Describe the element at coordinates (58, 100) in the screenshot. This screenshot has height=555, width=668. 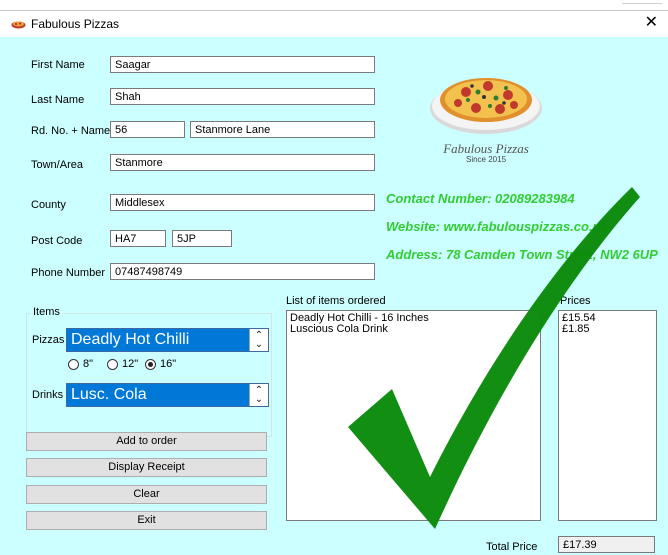
I see `last-name-label: Last Name` at that location.